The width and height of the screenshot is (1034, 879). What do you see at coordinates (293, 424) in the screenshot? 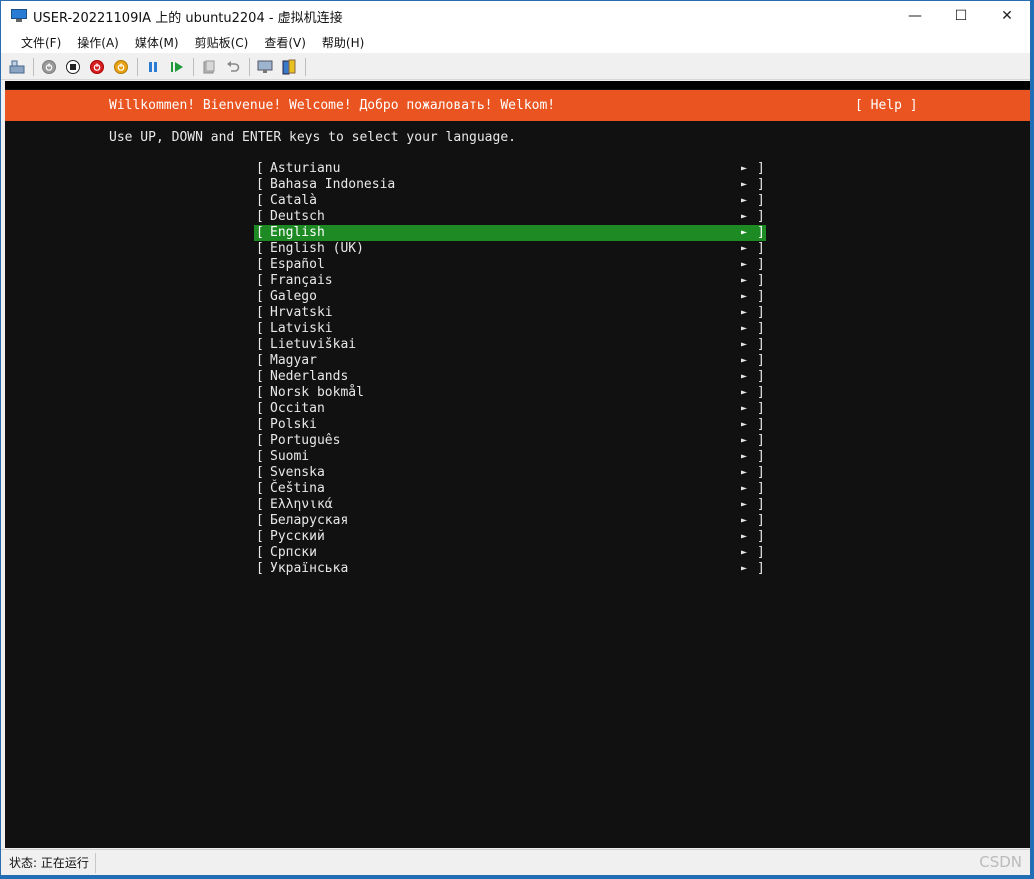
I see `language-name: Polski` at bounding box center [293, 424].